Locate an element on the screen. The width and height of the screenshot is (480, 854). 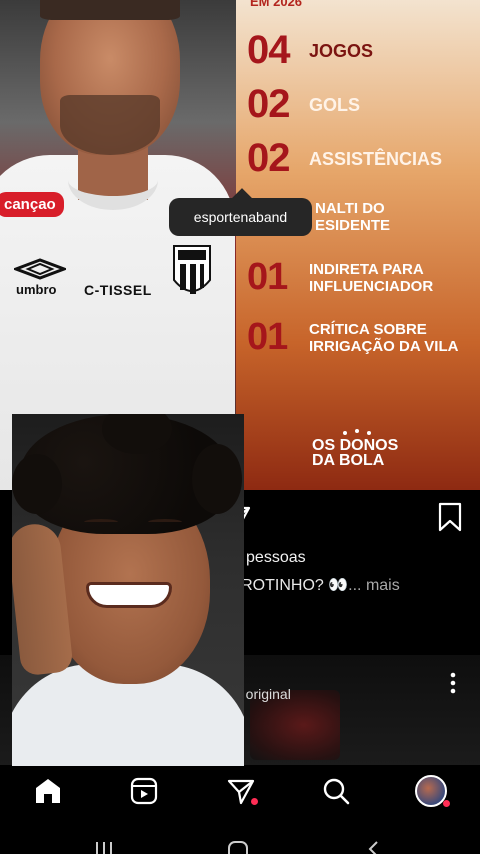
more-options-icon is located at coordinates (453, 683).